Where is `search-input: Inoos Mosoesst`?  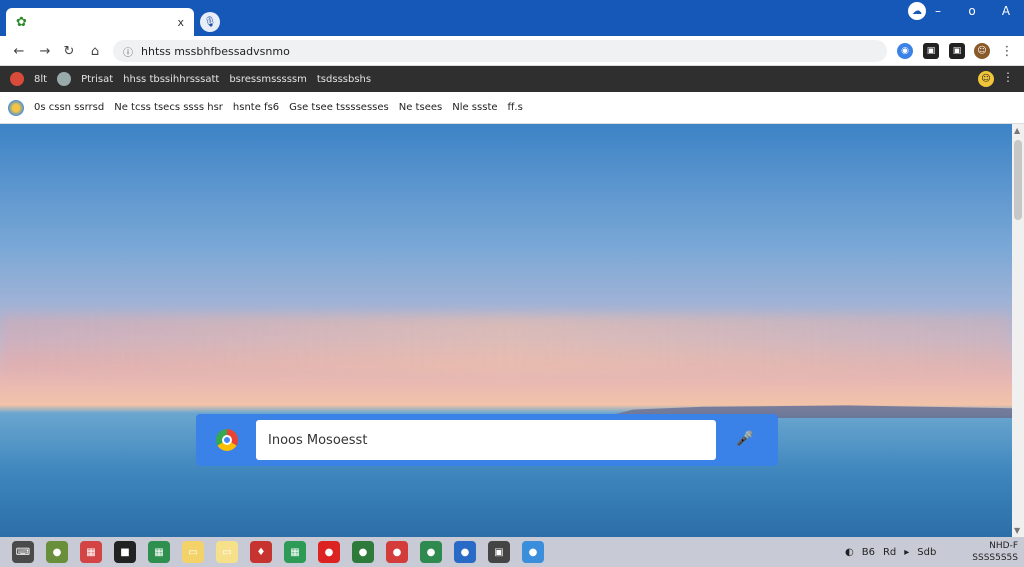
search-input: Inoos Mosoesst is located at coordinates (486, 440).